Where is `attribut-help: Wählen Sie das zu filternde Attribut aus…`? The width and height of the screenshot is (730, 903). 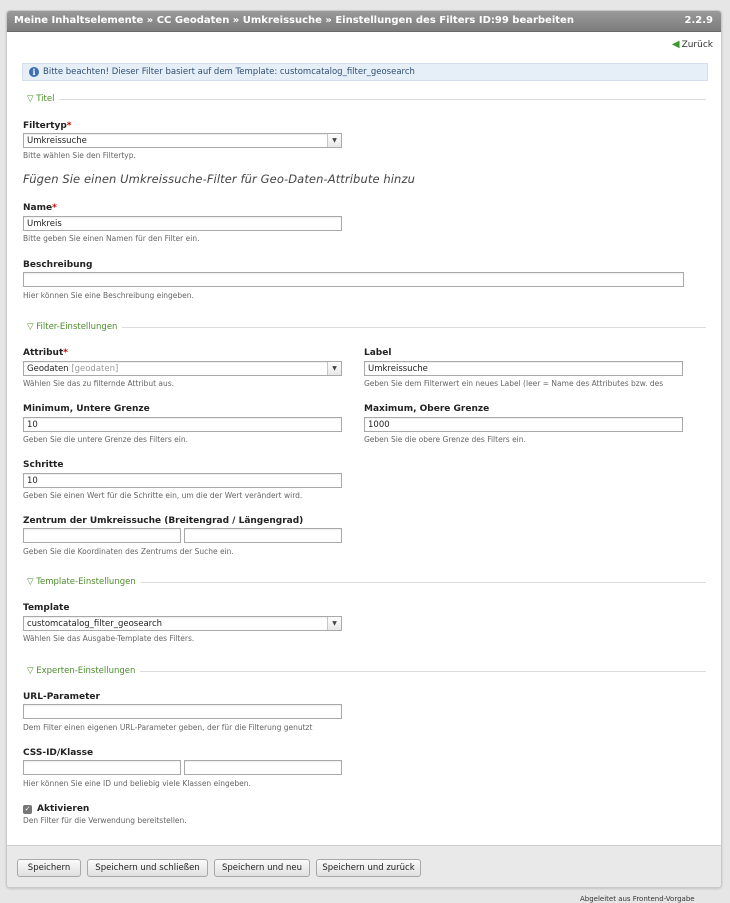 attribut-help: Wählen Sie das zu filternde Attribut aus… is located at coordinates (99, 383).